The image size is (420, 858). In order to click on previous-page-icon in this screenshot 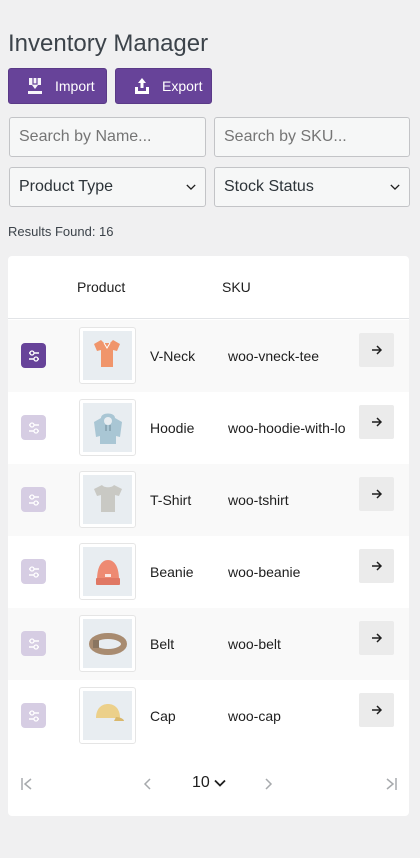, I will do `click(147, 784)`.